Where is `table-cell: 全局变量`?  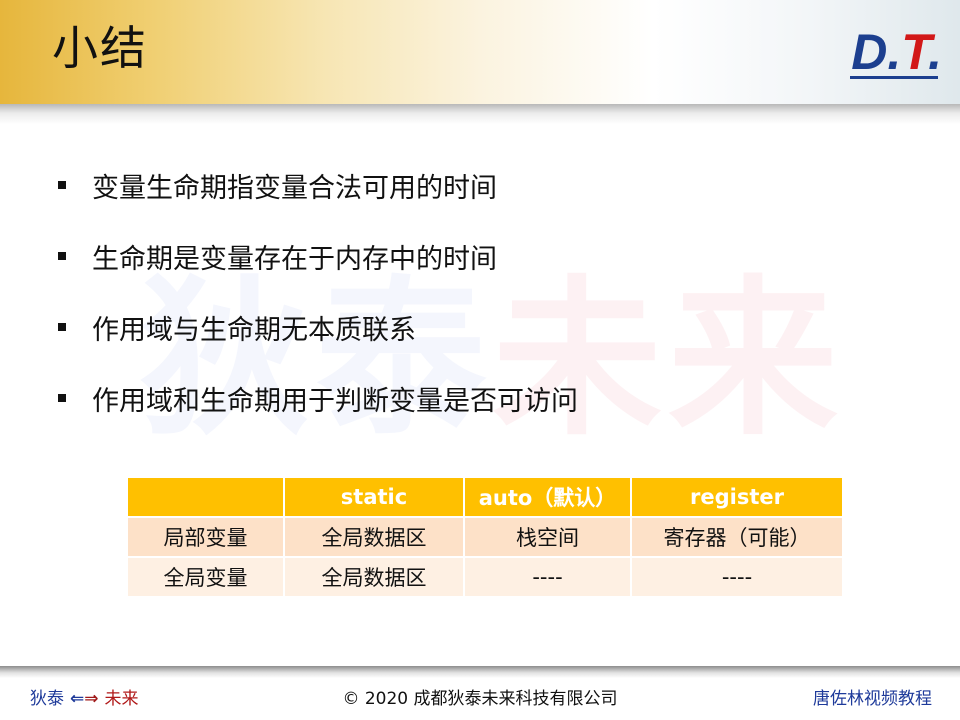 table-cell: 全局变量 is located at coordinates (206, 577).